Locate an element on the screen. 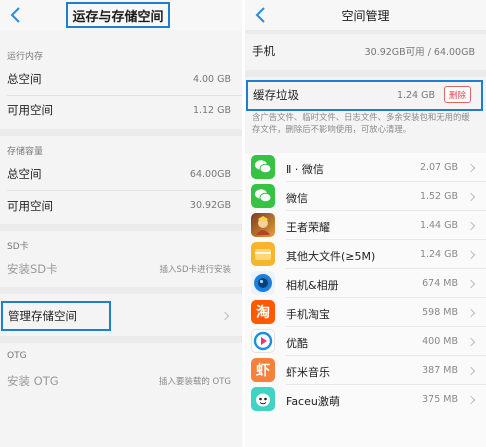 Image resolution: width=486 pixels, height=447 pixels. svg-text: 虾 is located at coordinates (263, 370).